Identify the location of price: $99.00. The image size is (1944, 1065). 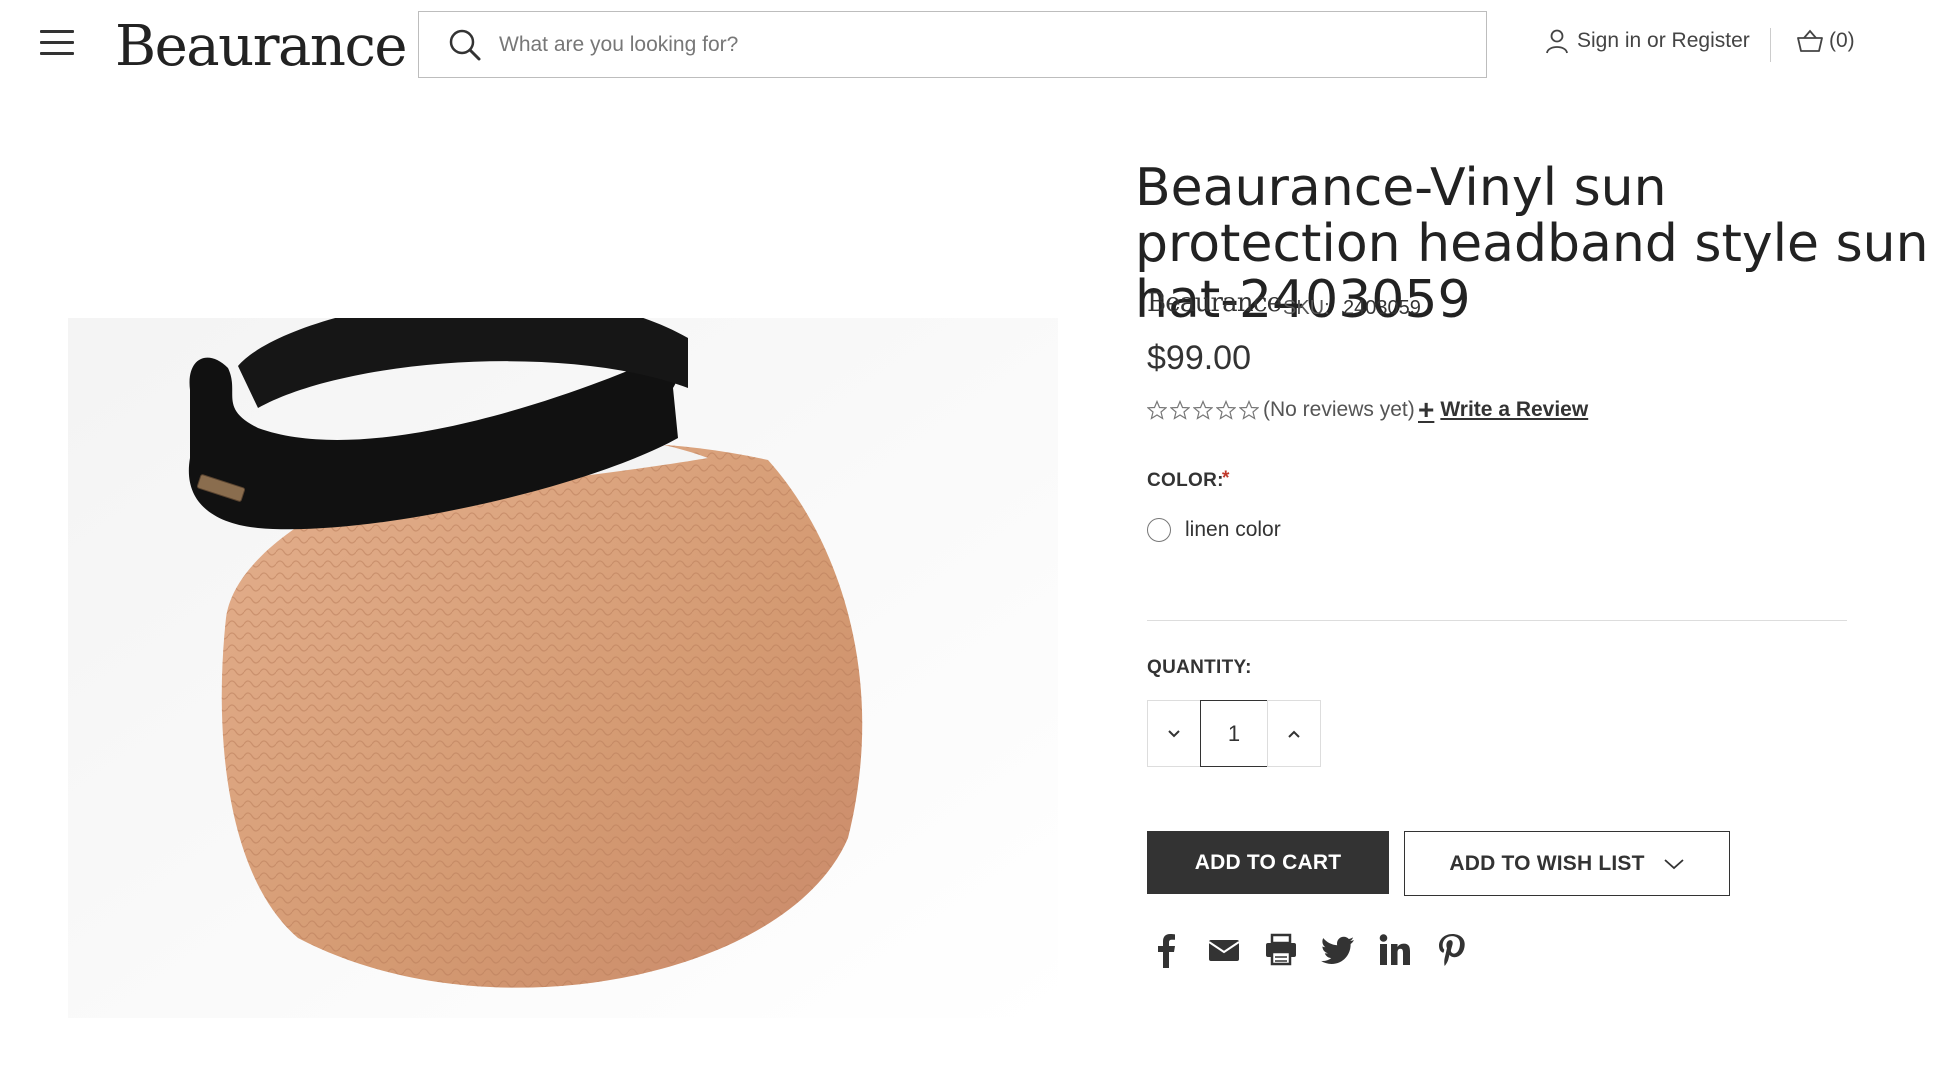
(1199, 358).